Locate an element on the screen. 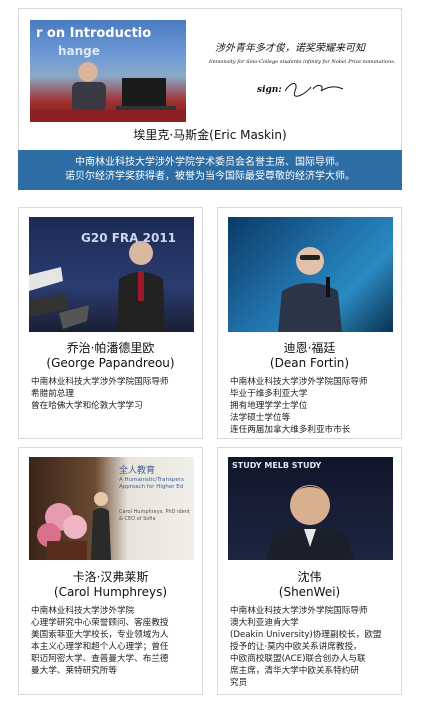 Image resolution: width=422 pixels, height=706 pixels. desc-line: 席主席，清华大学中欧关系特约研 is located at coordinates (294, 671).